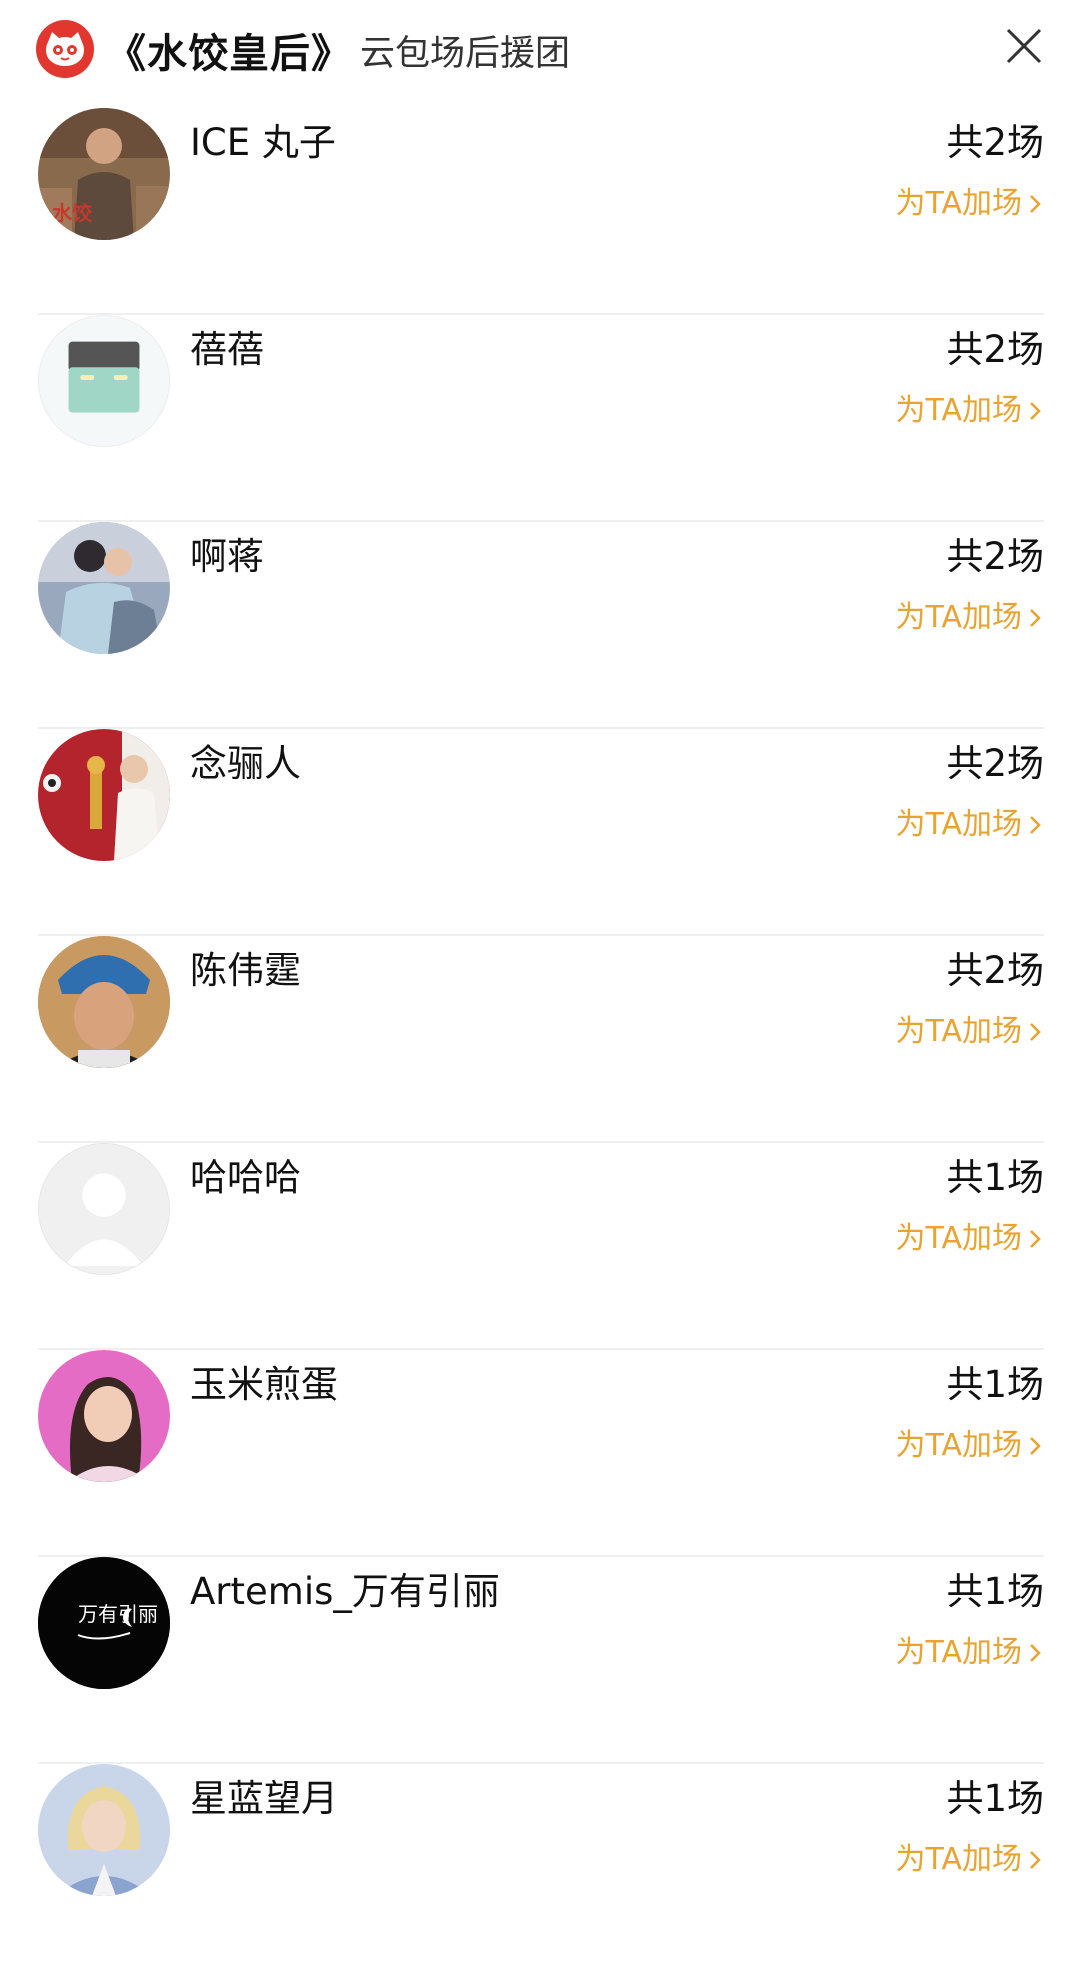 The height and width of the screenshot is (1971, 1080). I want to click on avatar: 水饺, so click(104, 174).